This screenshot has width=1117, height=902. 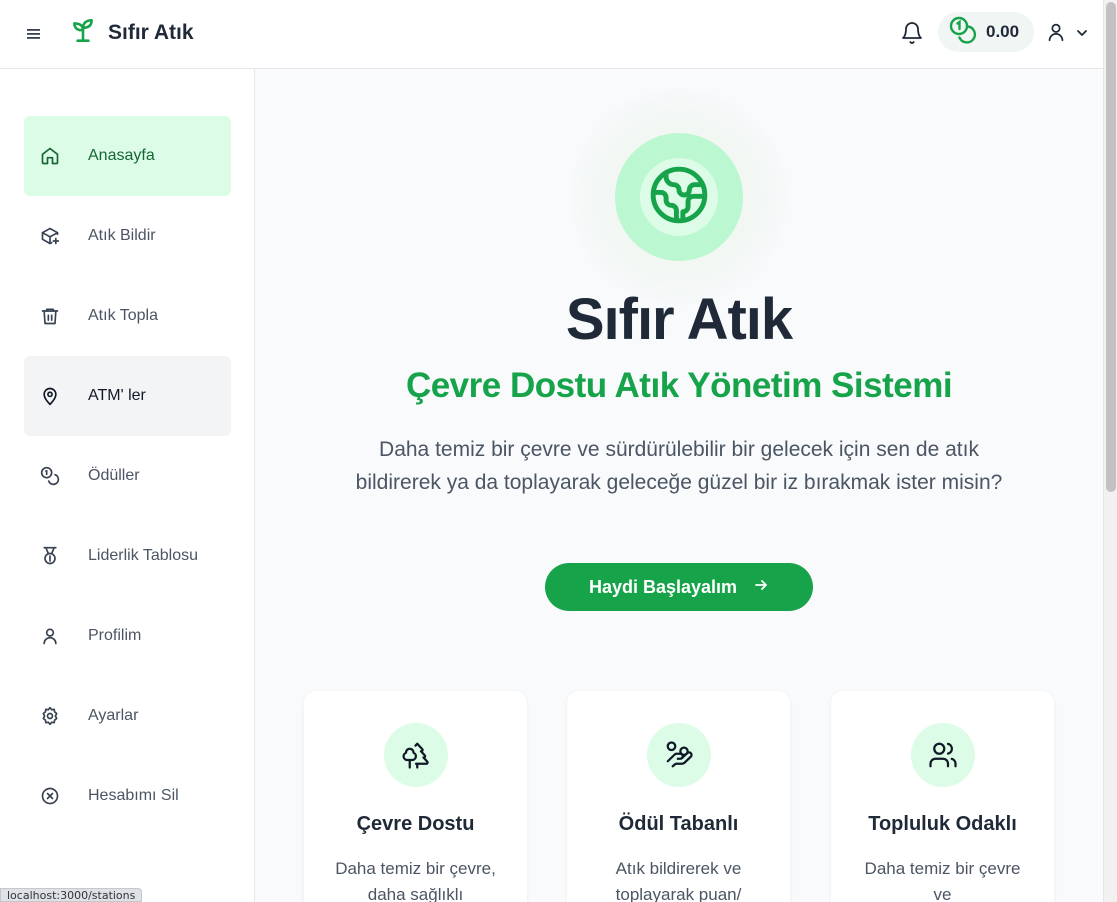 What do you see at coordinates (121, 155) in the screenshot?
I see `sidebar-item-label: Anasayfa` at bounding box center [121, 155].